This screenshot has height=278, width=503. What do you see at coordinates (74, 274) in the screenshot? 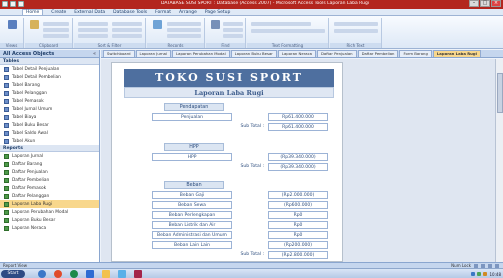
I see `media-icon` at bounding box center [74, 274].